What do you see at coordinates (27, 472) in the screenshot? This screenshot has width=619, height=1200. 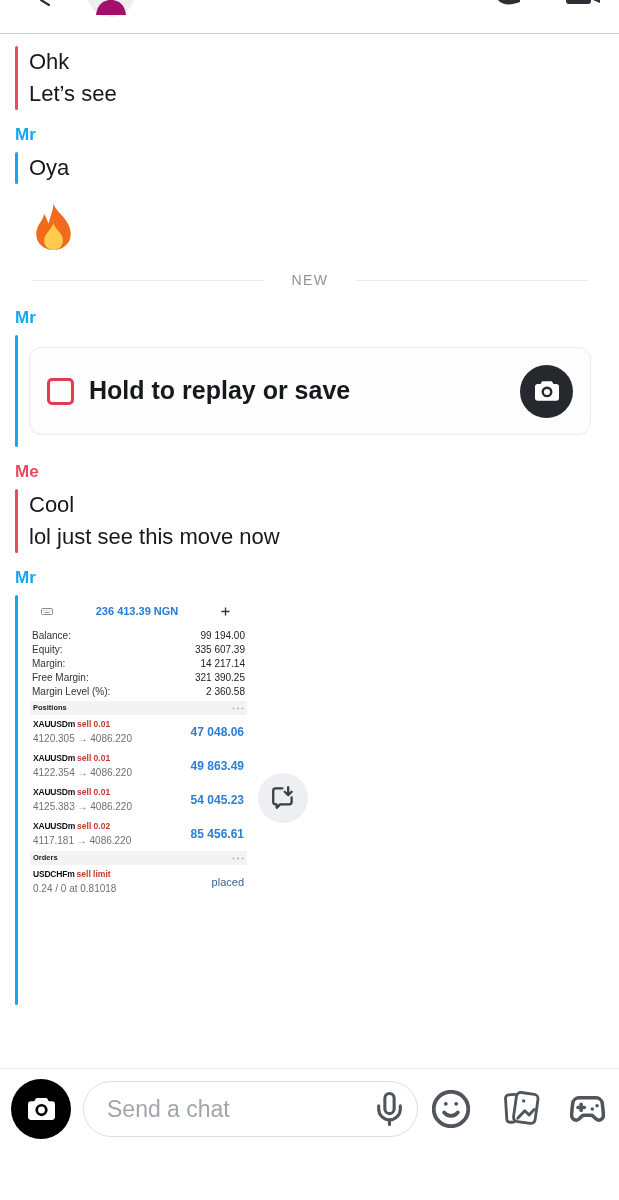 I see `sender-name: Me` at bounding box center [27, 472].